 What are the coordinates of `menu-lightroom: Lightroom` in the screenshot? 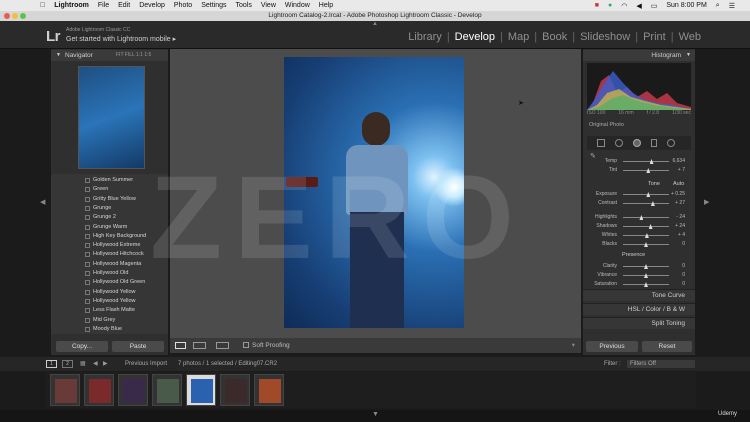 It's located at (71, 5).